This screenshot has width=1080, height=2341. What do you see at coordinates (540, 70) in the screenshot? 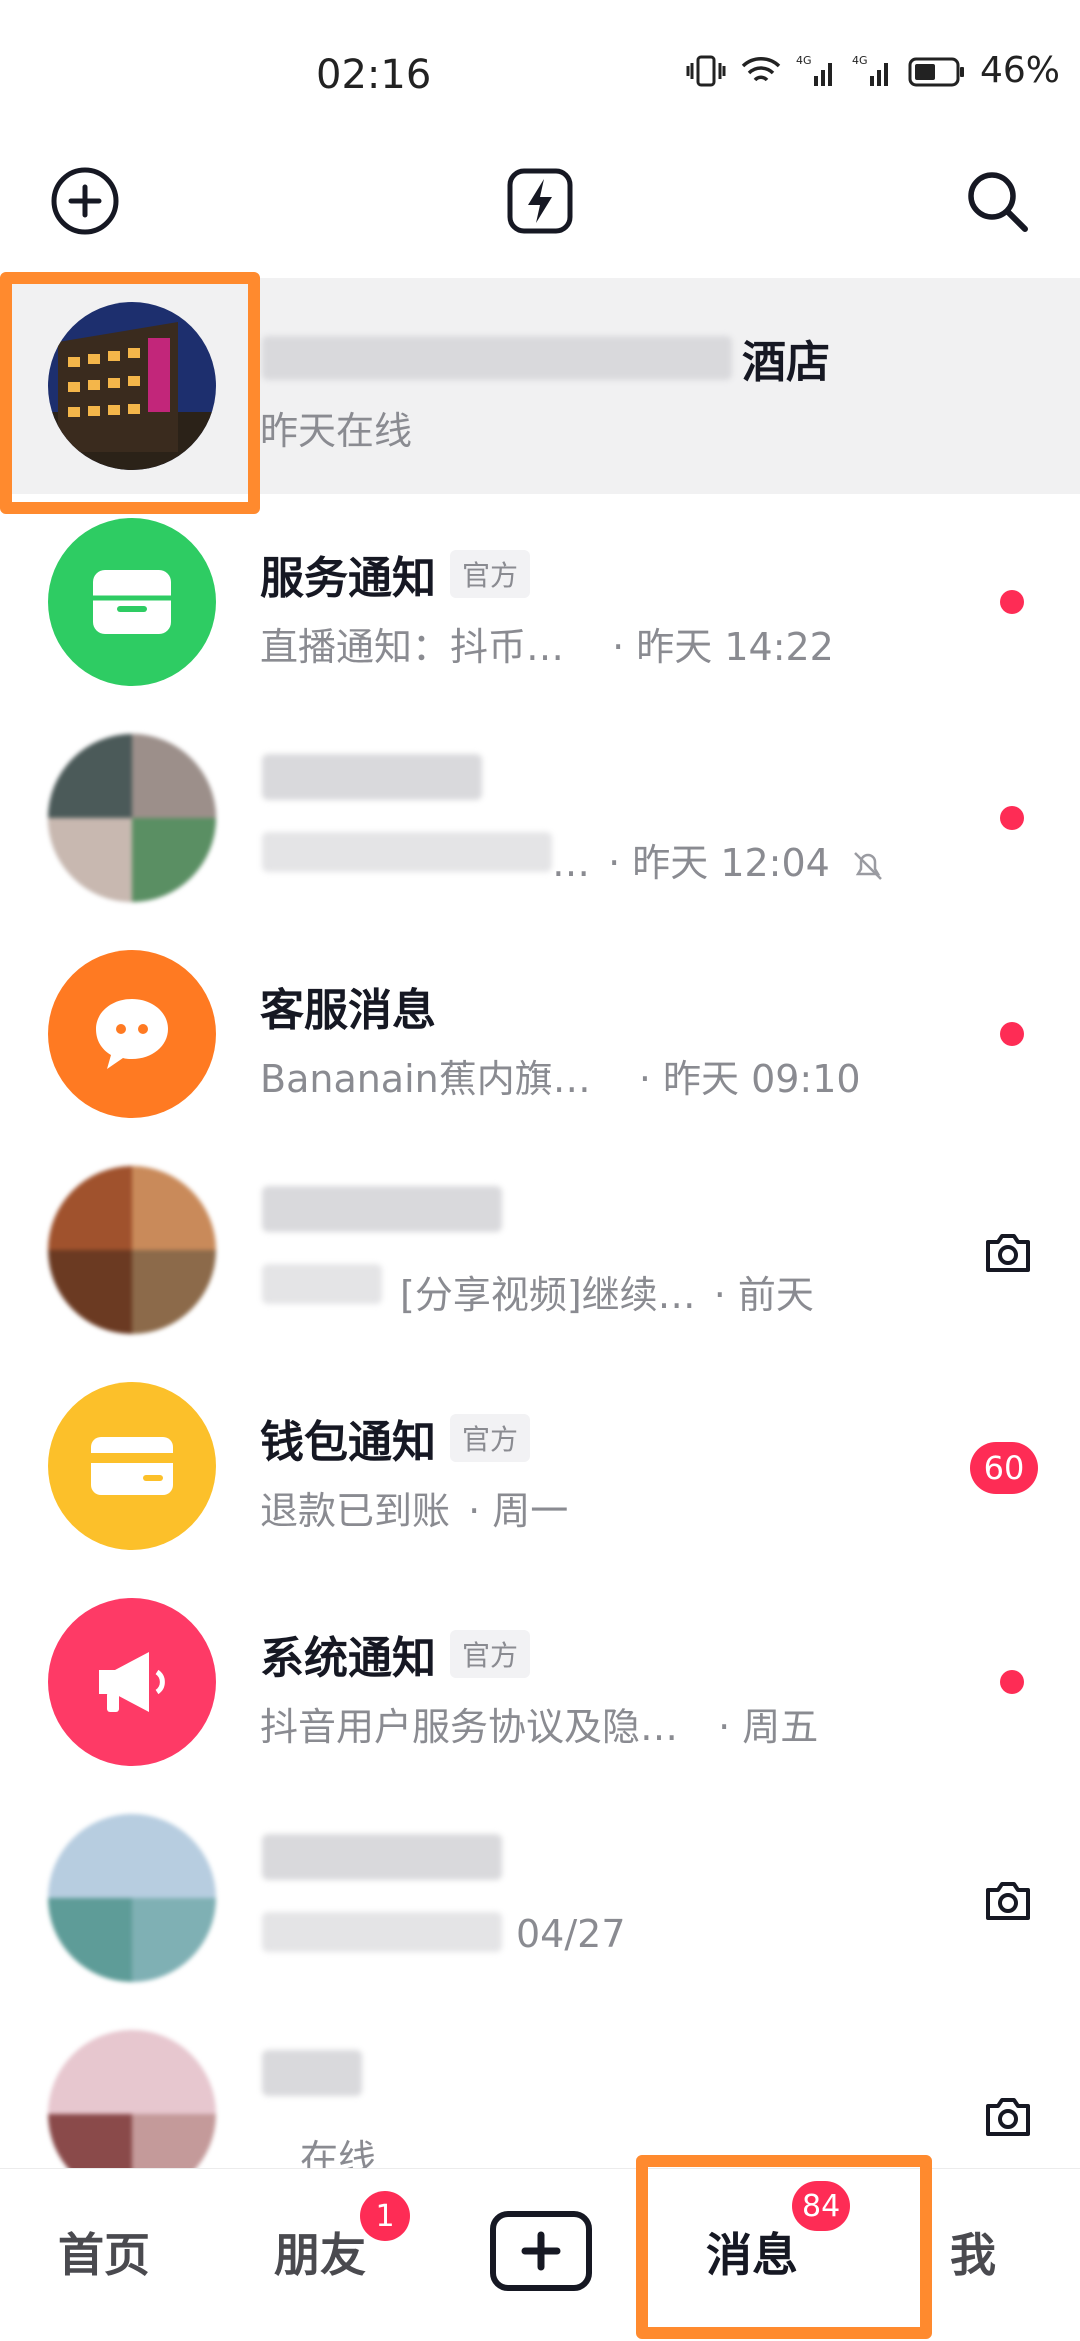
I see `status-bar: 02:16 4G 4G 46%` at bounding box center [540, 70].